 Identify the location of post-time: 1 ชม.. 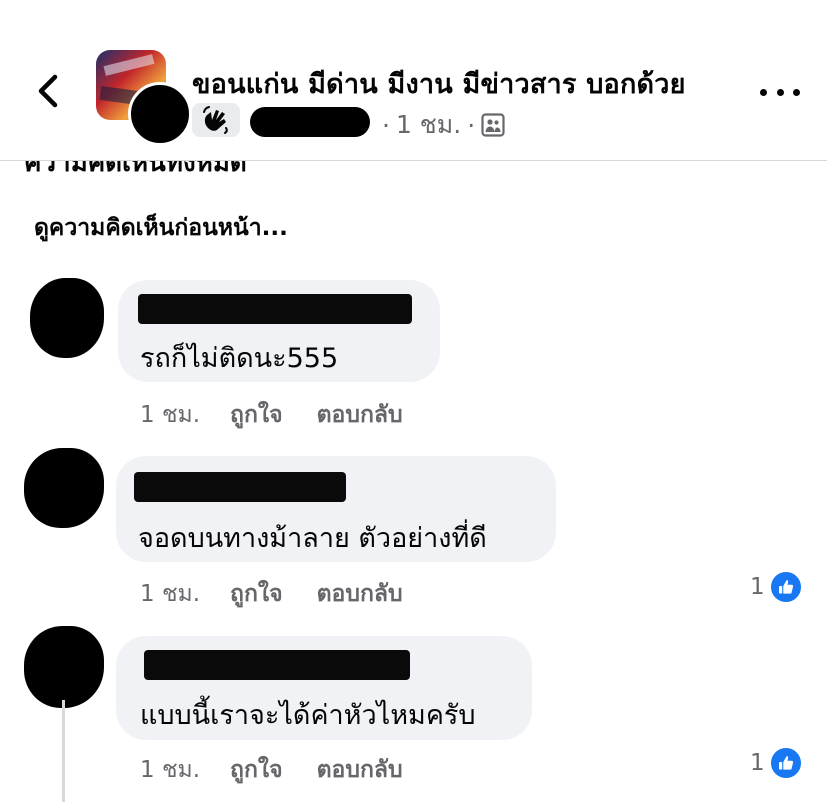
(428, 125).